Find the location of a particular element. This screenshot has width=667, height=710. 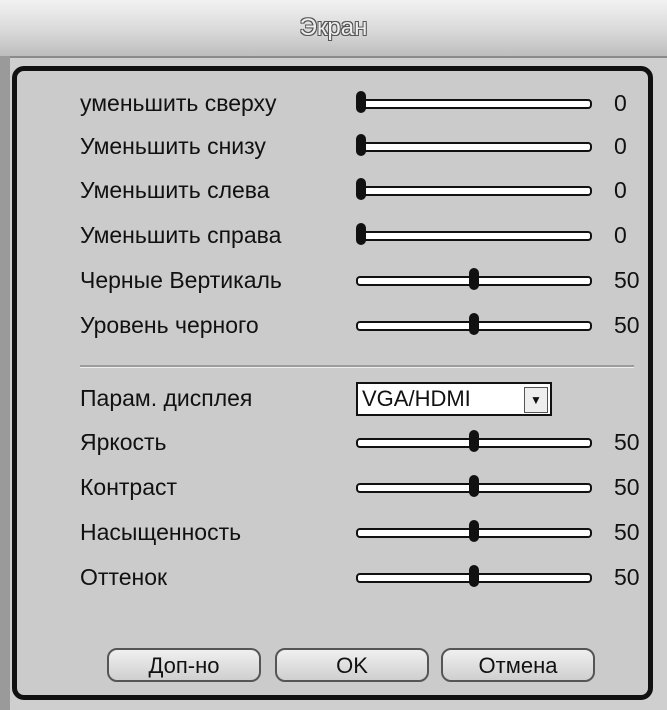

hue-slider is located at coordinates (474, 577).